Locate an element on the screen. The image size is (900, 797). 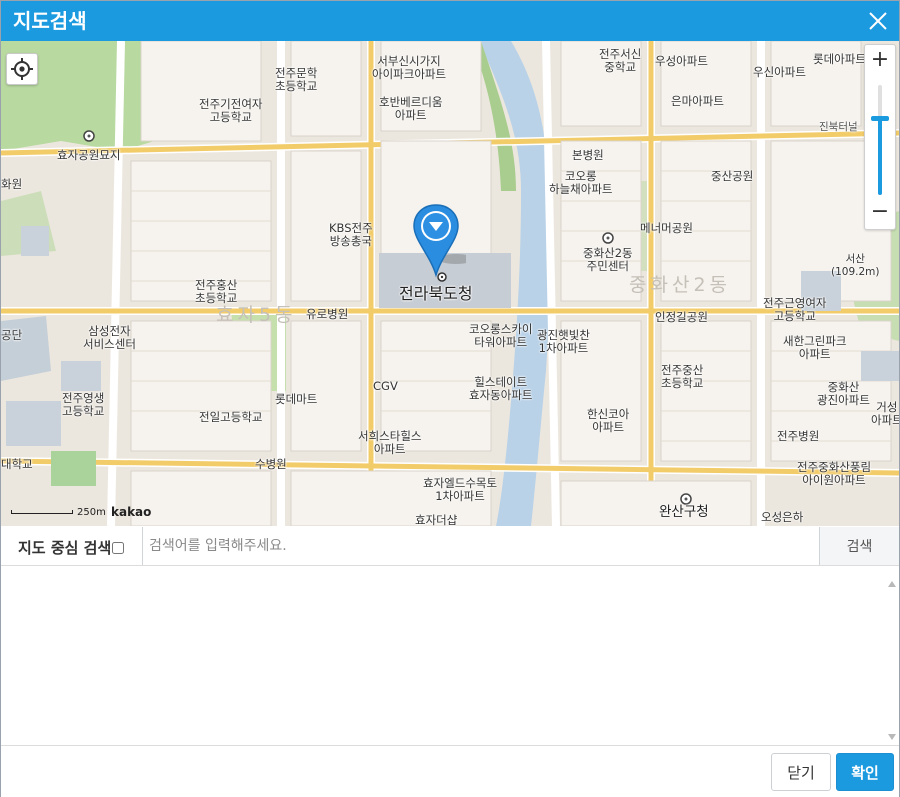
map-label: 서희스타힐스 아파트 is located at coordinates (390, 442).